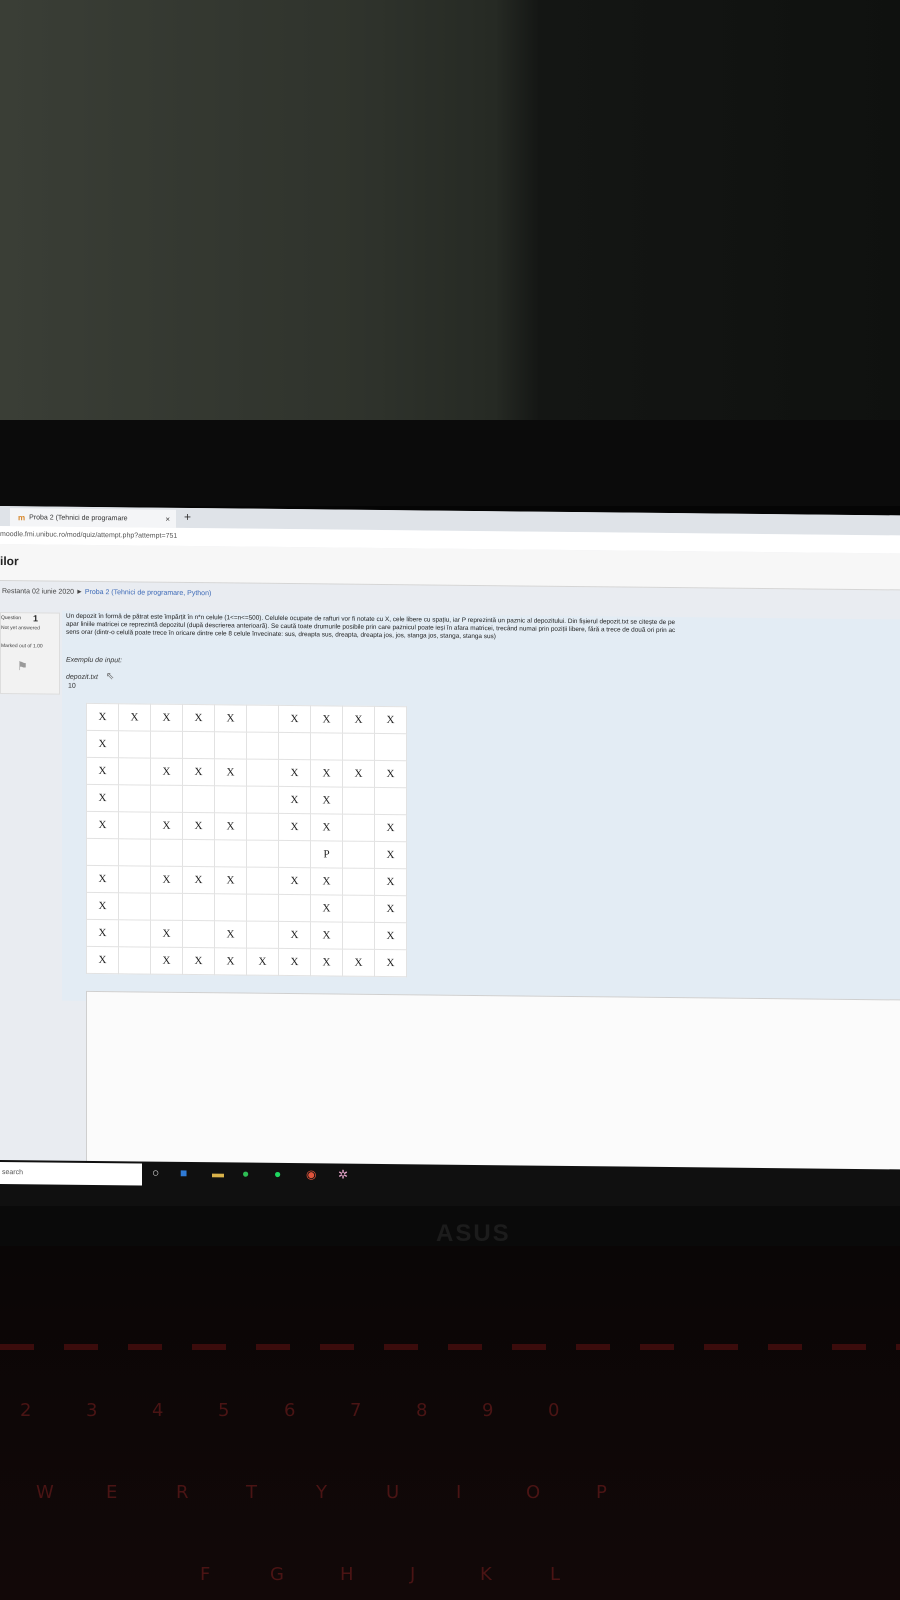  Describe the element at coordinates (290, 1410) in the screenshot. I see `keyboard-key: 6` at that location.